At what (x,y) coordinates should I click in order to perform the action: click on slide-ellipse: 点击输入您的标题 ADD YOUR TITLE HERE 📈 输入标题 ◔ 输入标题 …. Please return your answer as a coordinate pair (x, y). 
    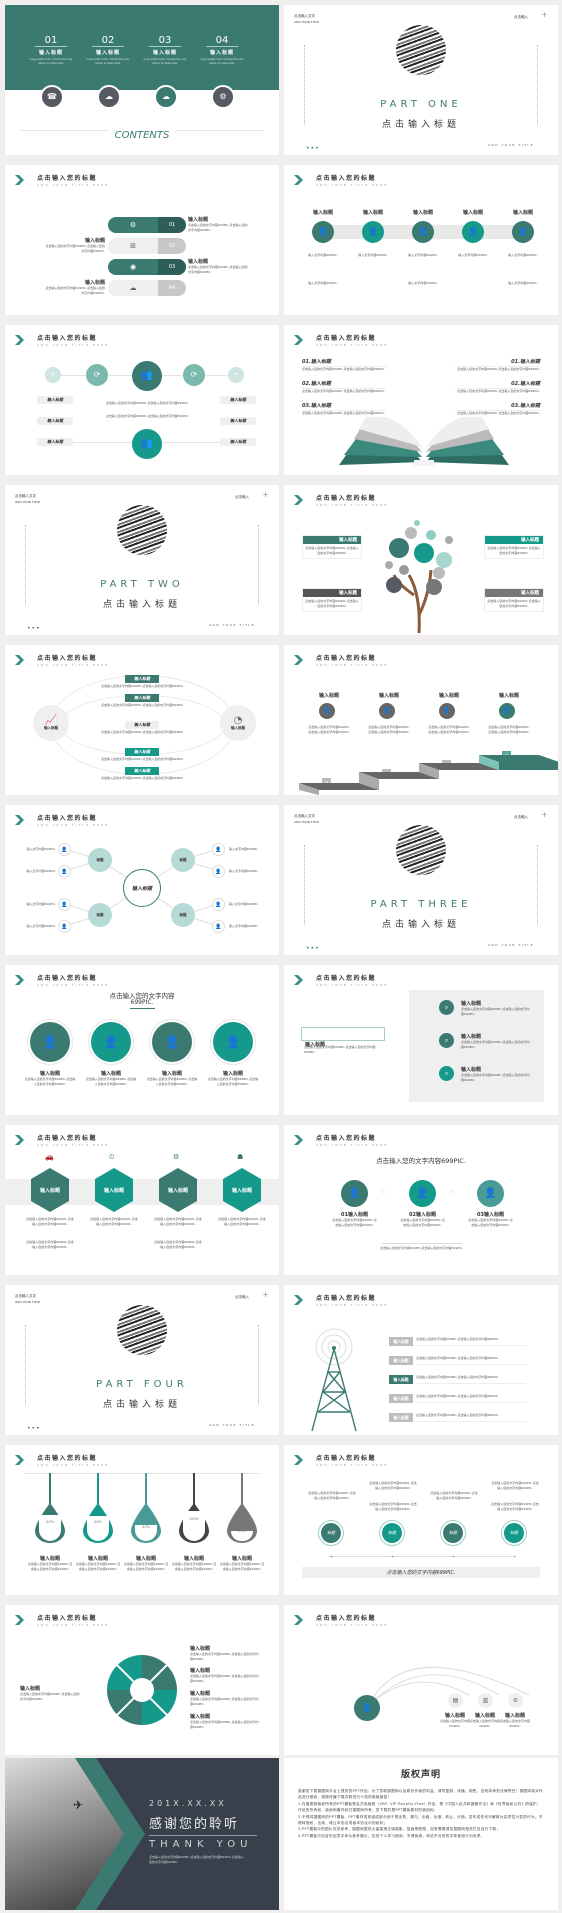
    Looking at the image, I should click on (142, 720).